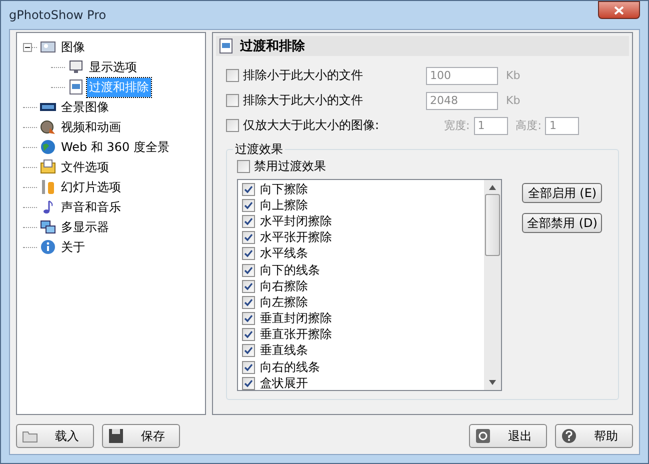 This screenshot has height=464, width=649. I want to click on exit-button: 退出, so click(508, 436).